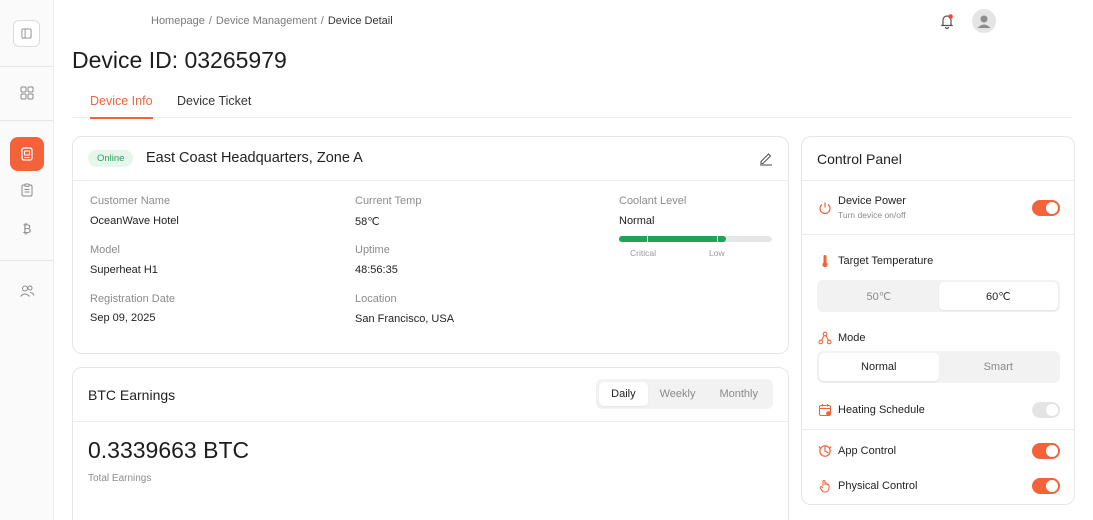 This screenshot has width=1093, height=520. I want to click on heating-schedule-toggle, so click(1046, 410).